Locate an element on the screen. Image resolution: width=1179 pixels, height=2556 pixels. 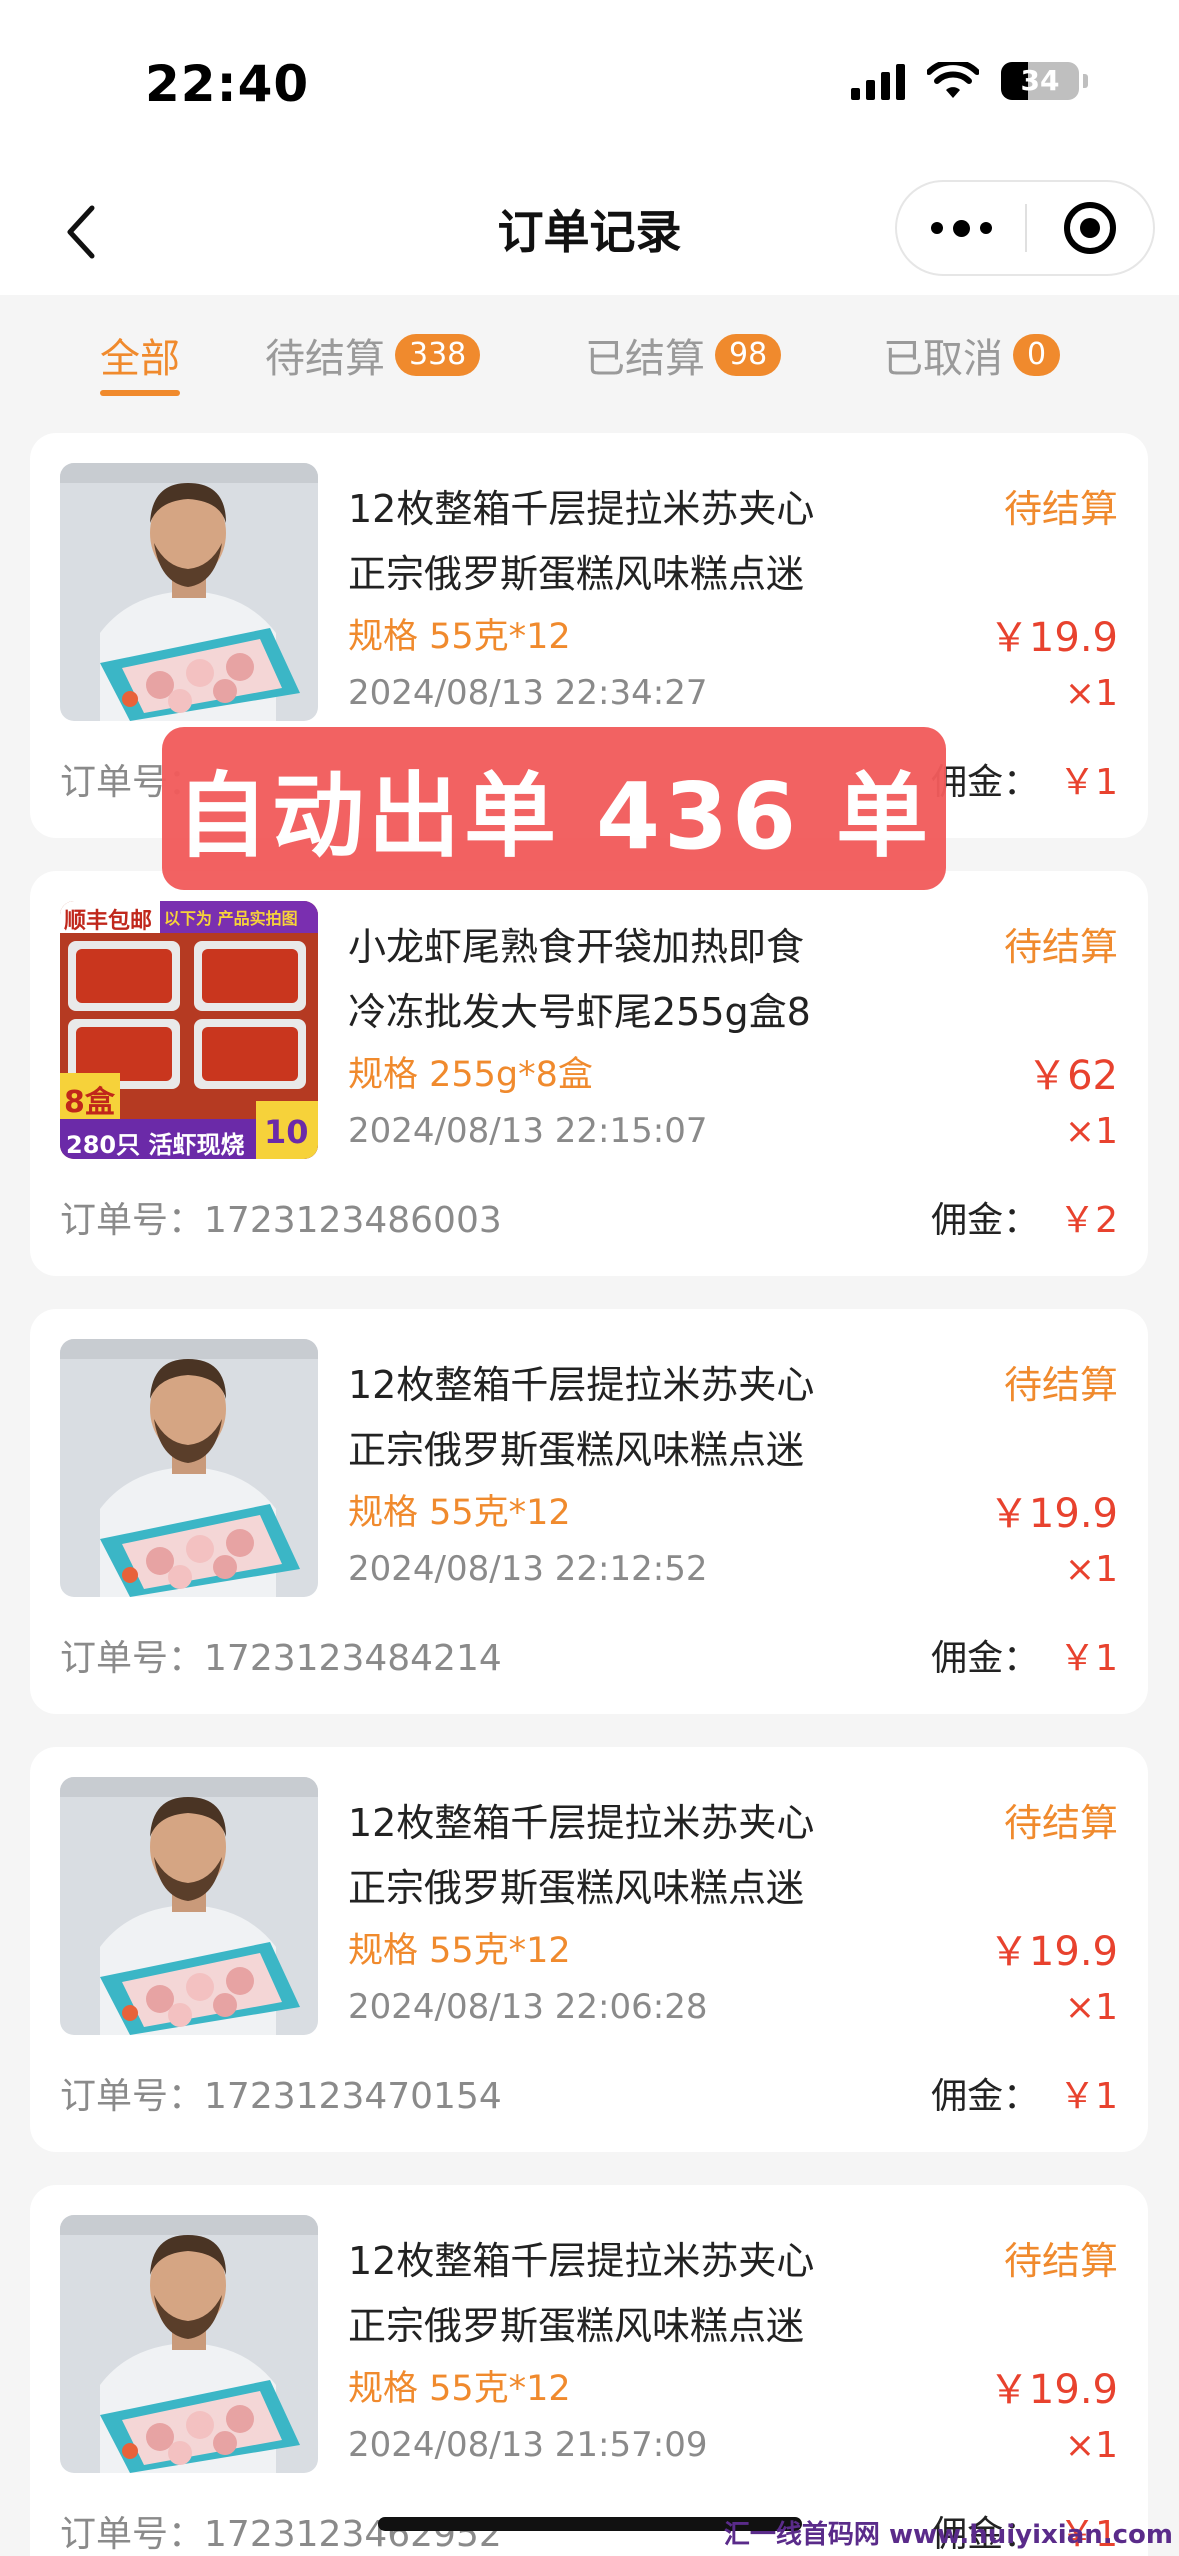
product-title-line2: 冷冻批发大号虾尾255g盒8 is located at coordinates (579, 1012).